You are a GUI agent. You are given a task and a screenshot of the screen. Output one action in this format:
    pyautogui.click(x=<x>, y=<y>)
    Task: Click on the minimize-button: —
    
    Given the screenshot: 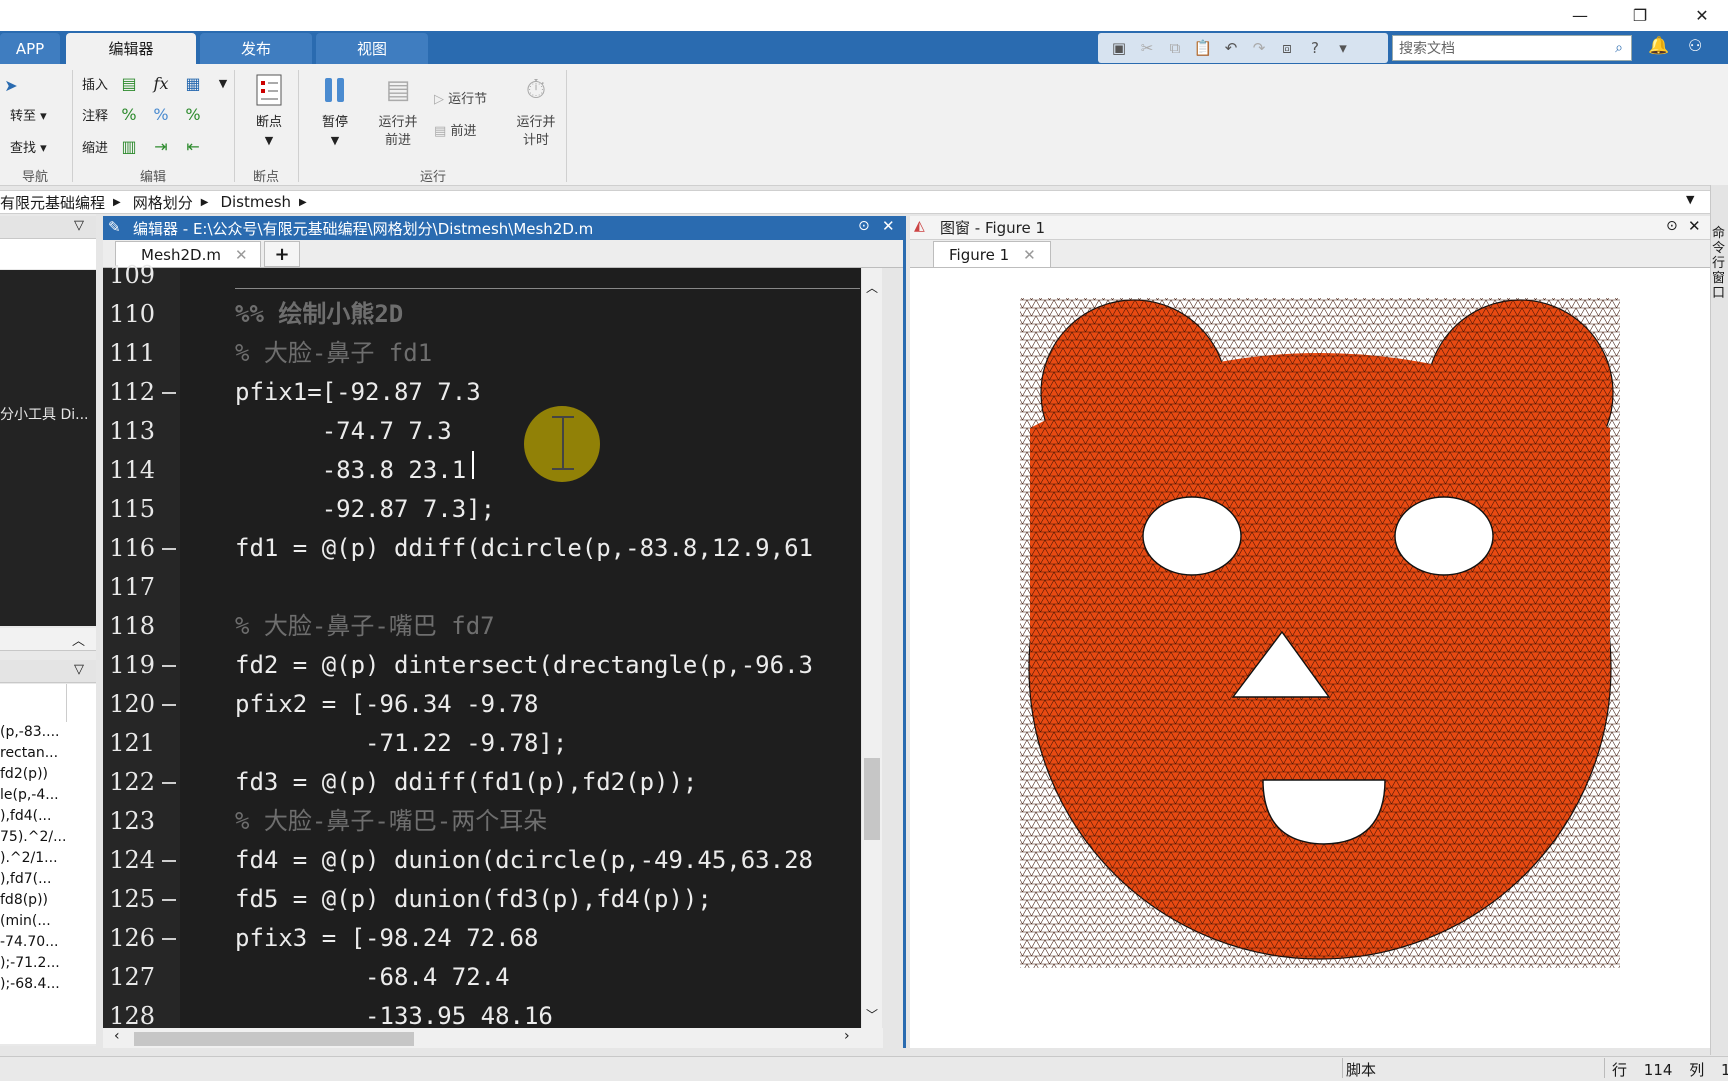 What is the action you would take?
    pyautogui.click(x=1580, y=15)
    